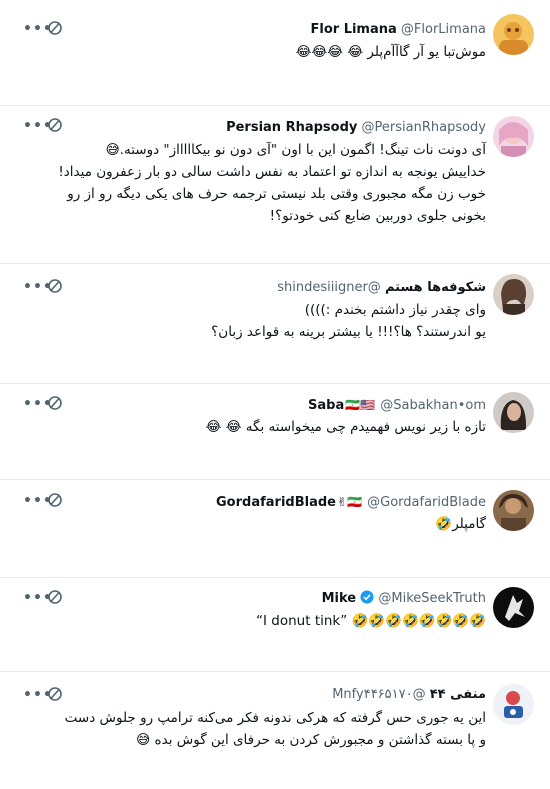 The width and height of the screenshot is (550, 789). I want to click on verified-badge-icon, so click(367, 597).